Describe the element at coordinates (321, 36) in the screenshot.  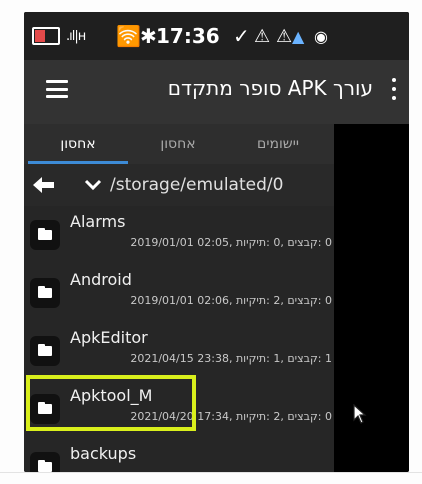
I see `cast-icon: ◉` at that location.